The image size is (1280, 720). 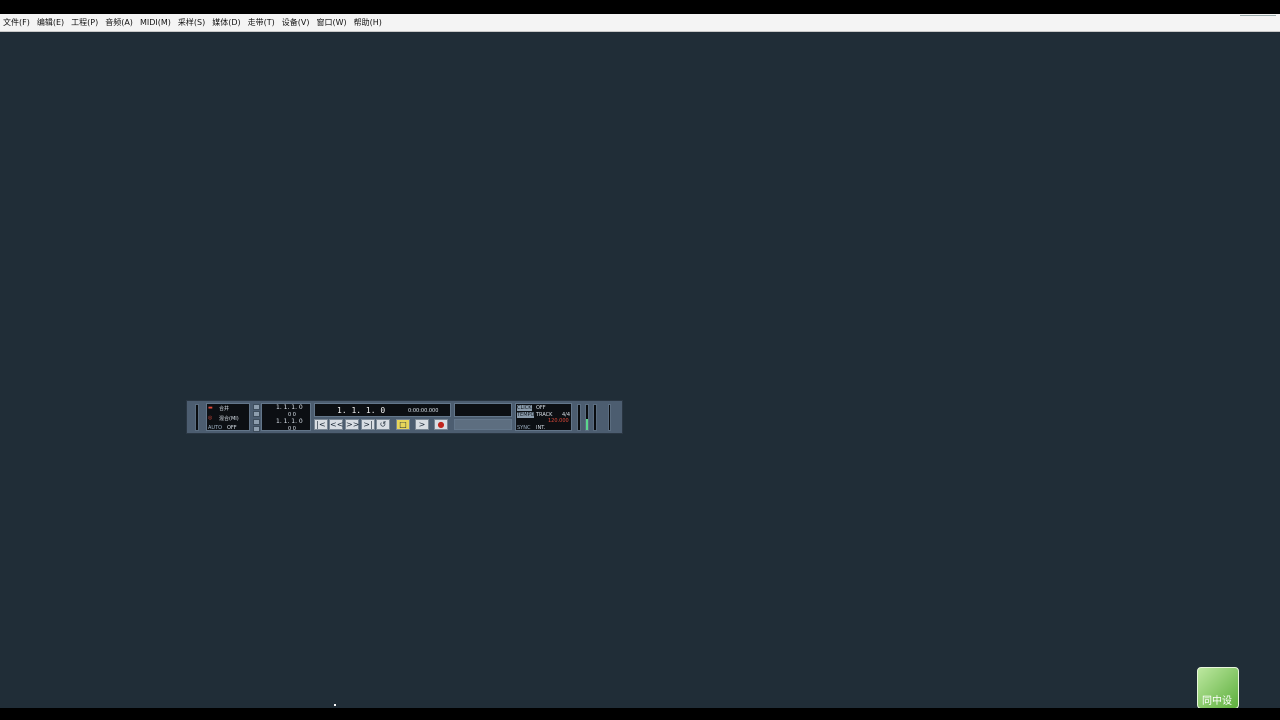 What do you see at coordinates (296, 23) in the screenshot?
I see `menu-devices: 设备(V)` at bounding box center [296, 23].